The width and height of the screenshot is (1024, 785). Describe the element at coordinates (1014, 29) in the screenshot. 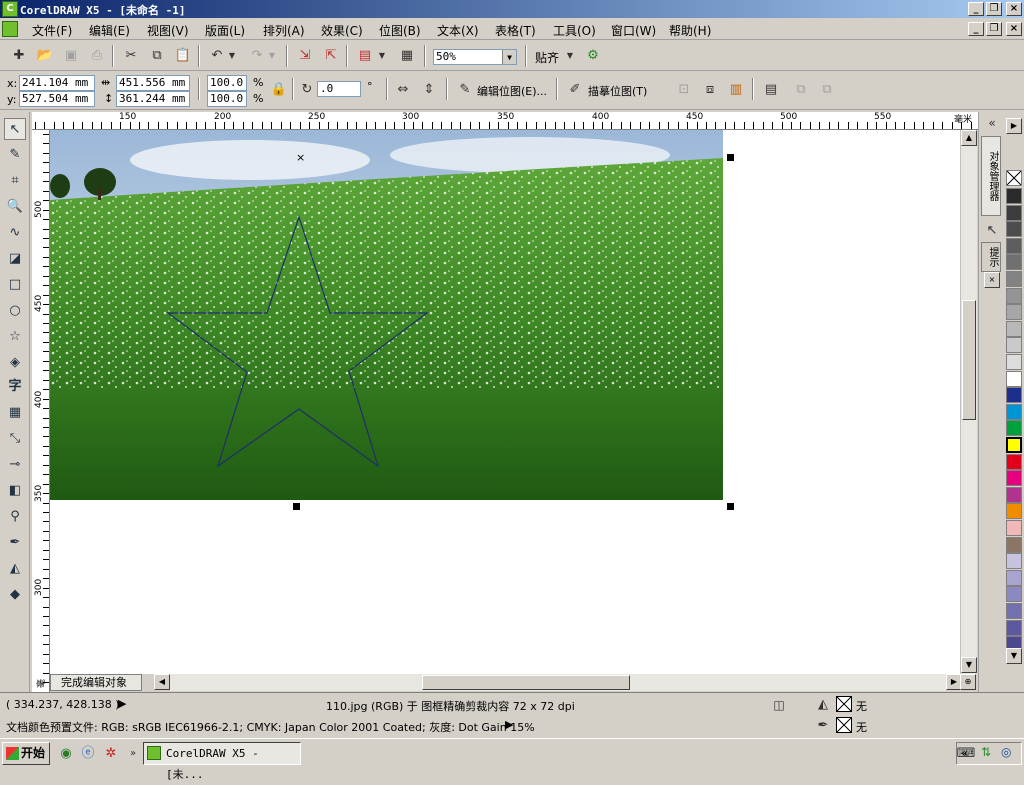

I see `doc-close-button: ×` at that location.